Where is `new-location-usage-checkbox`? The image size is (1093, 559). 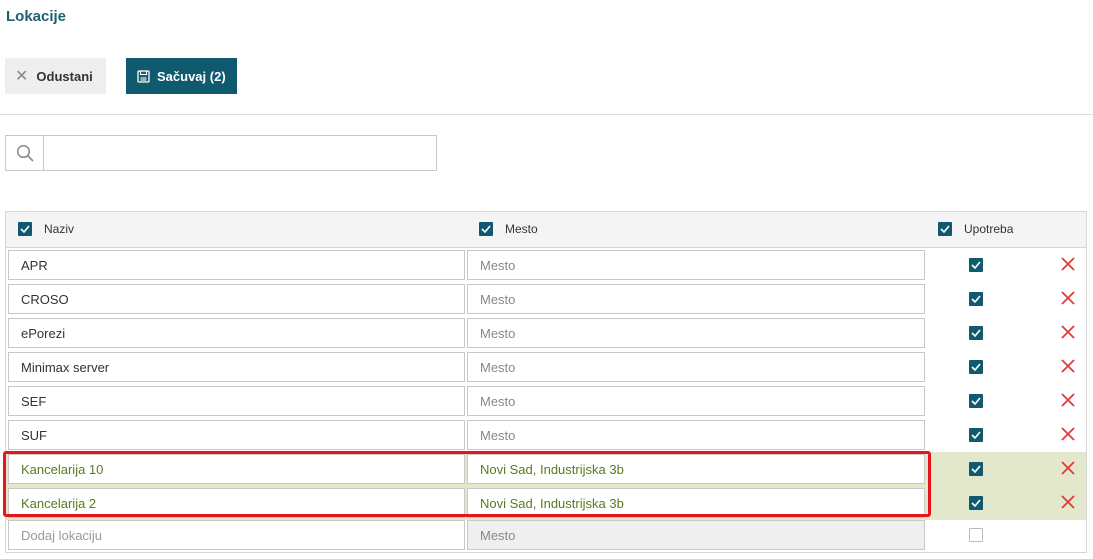
new-location-usage-checkbox is located at coordinates (976, 535).